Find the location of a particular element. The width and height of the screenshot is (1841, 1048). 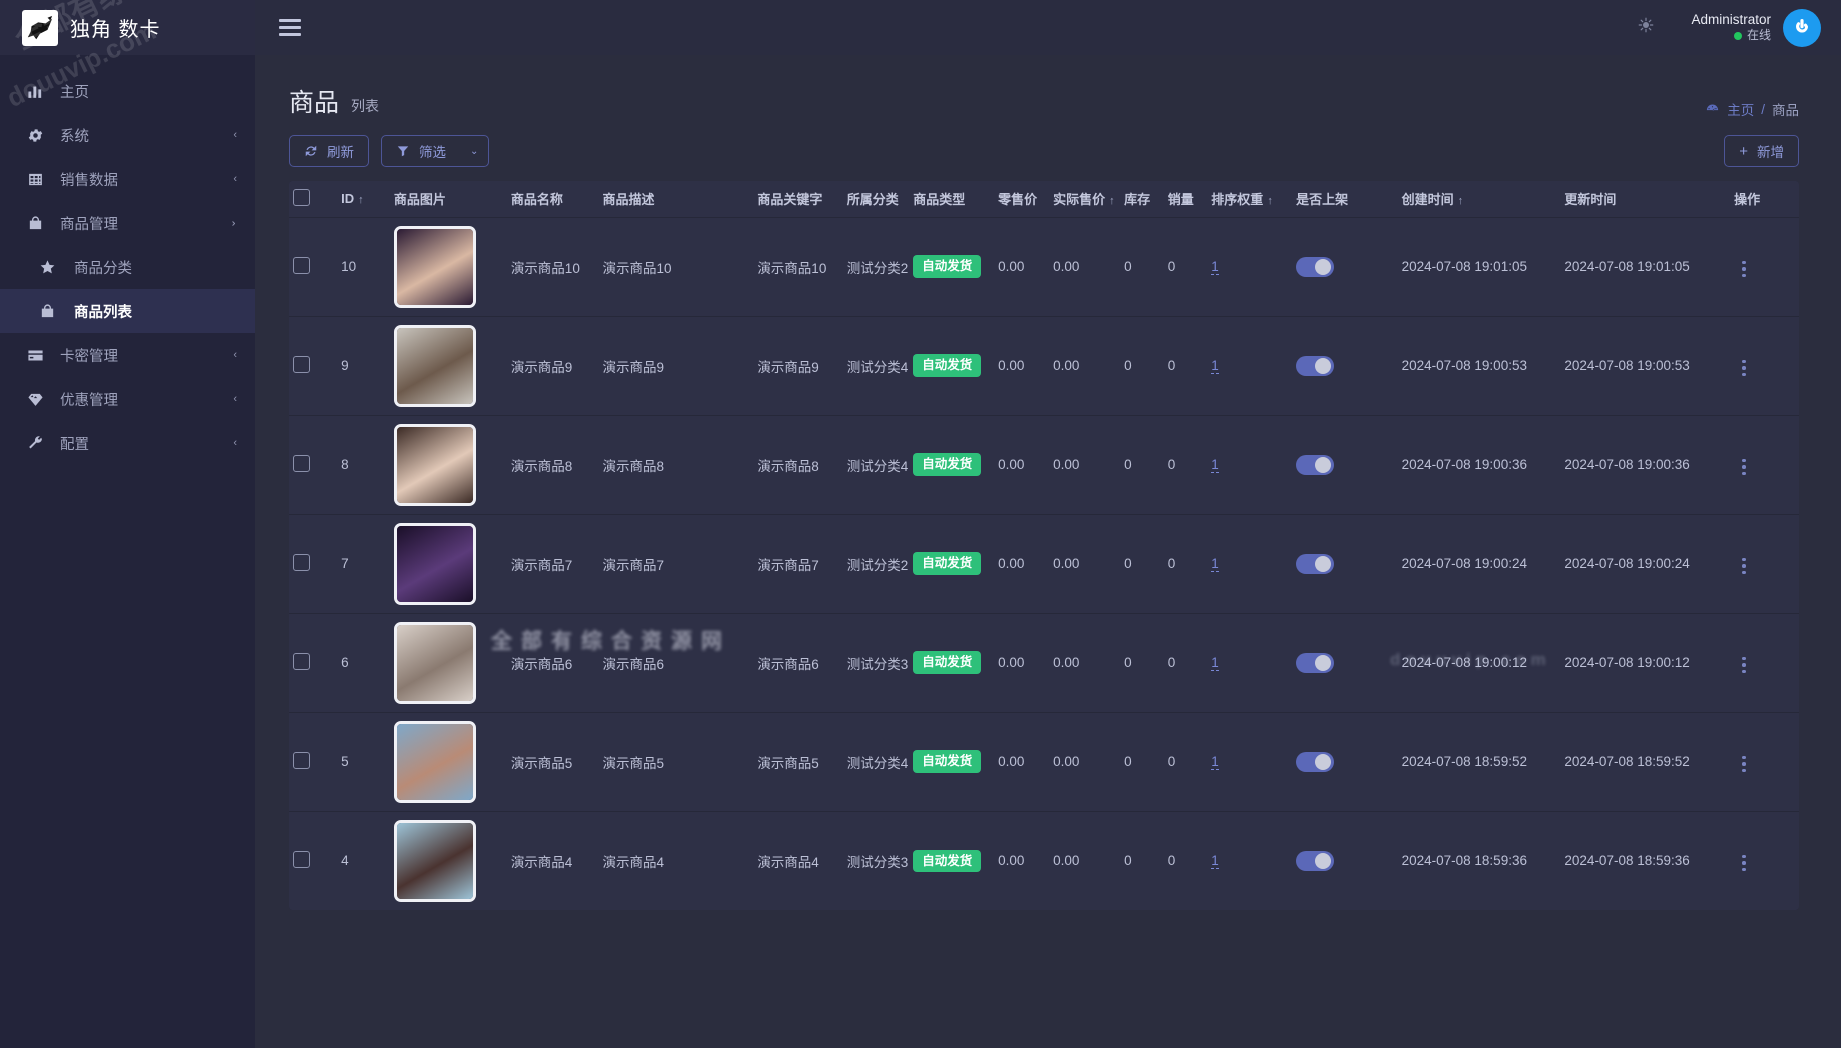

sidebar-item-sales-data: 销售数据 ‹ is located at coordinates (127, 179).